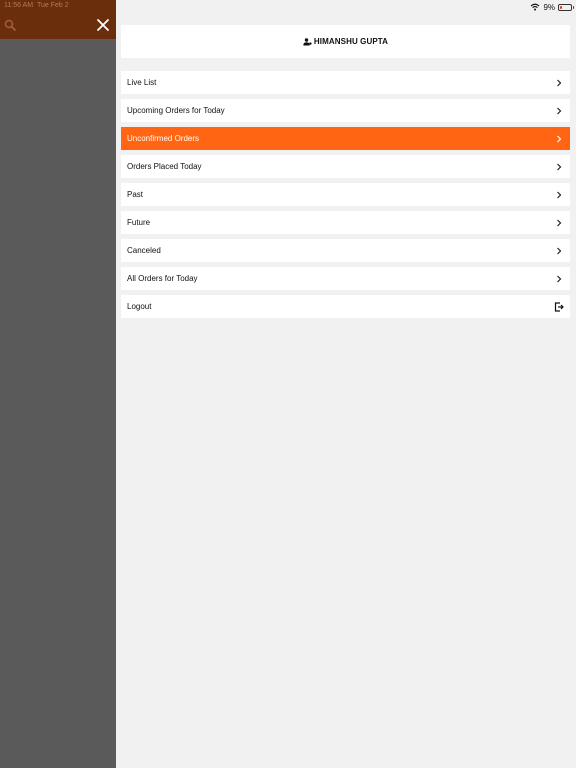 Image resolution: width=576 pixels, height=768 pixels. What do you see at coordinates (345, 110) in the screenshot?
I see `menu-item-upcoming-orders: Upcoming Orders for Today` at bounding box center [345, 110].